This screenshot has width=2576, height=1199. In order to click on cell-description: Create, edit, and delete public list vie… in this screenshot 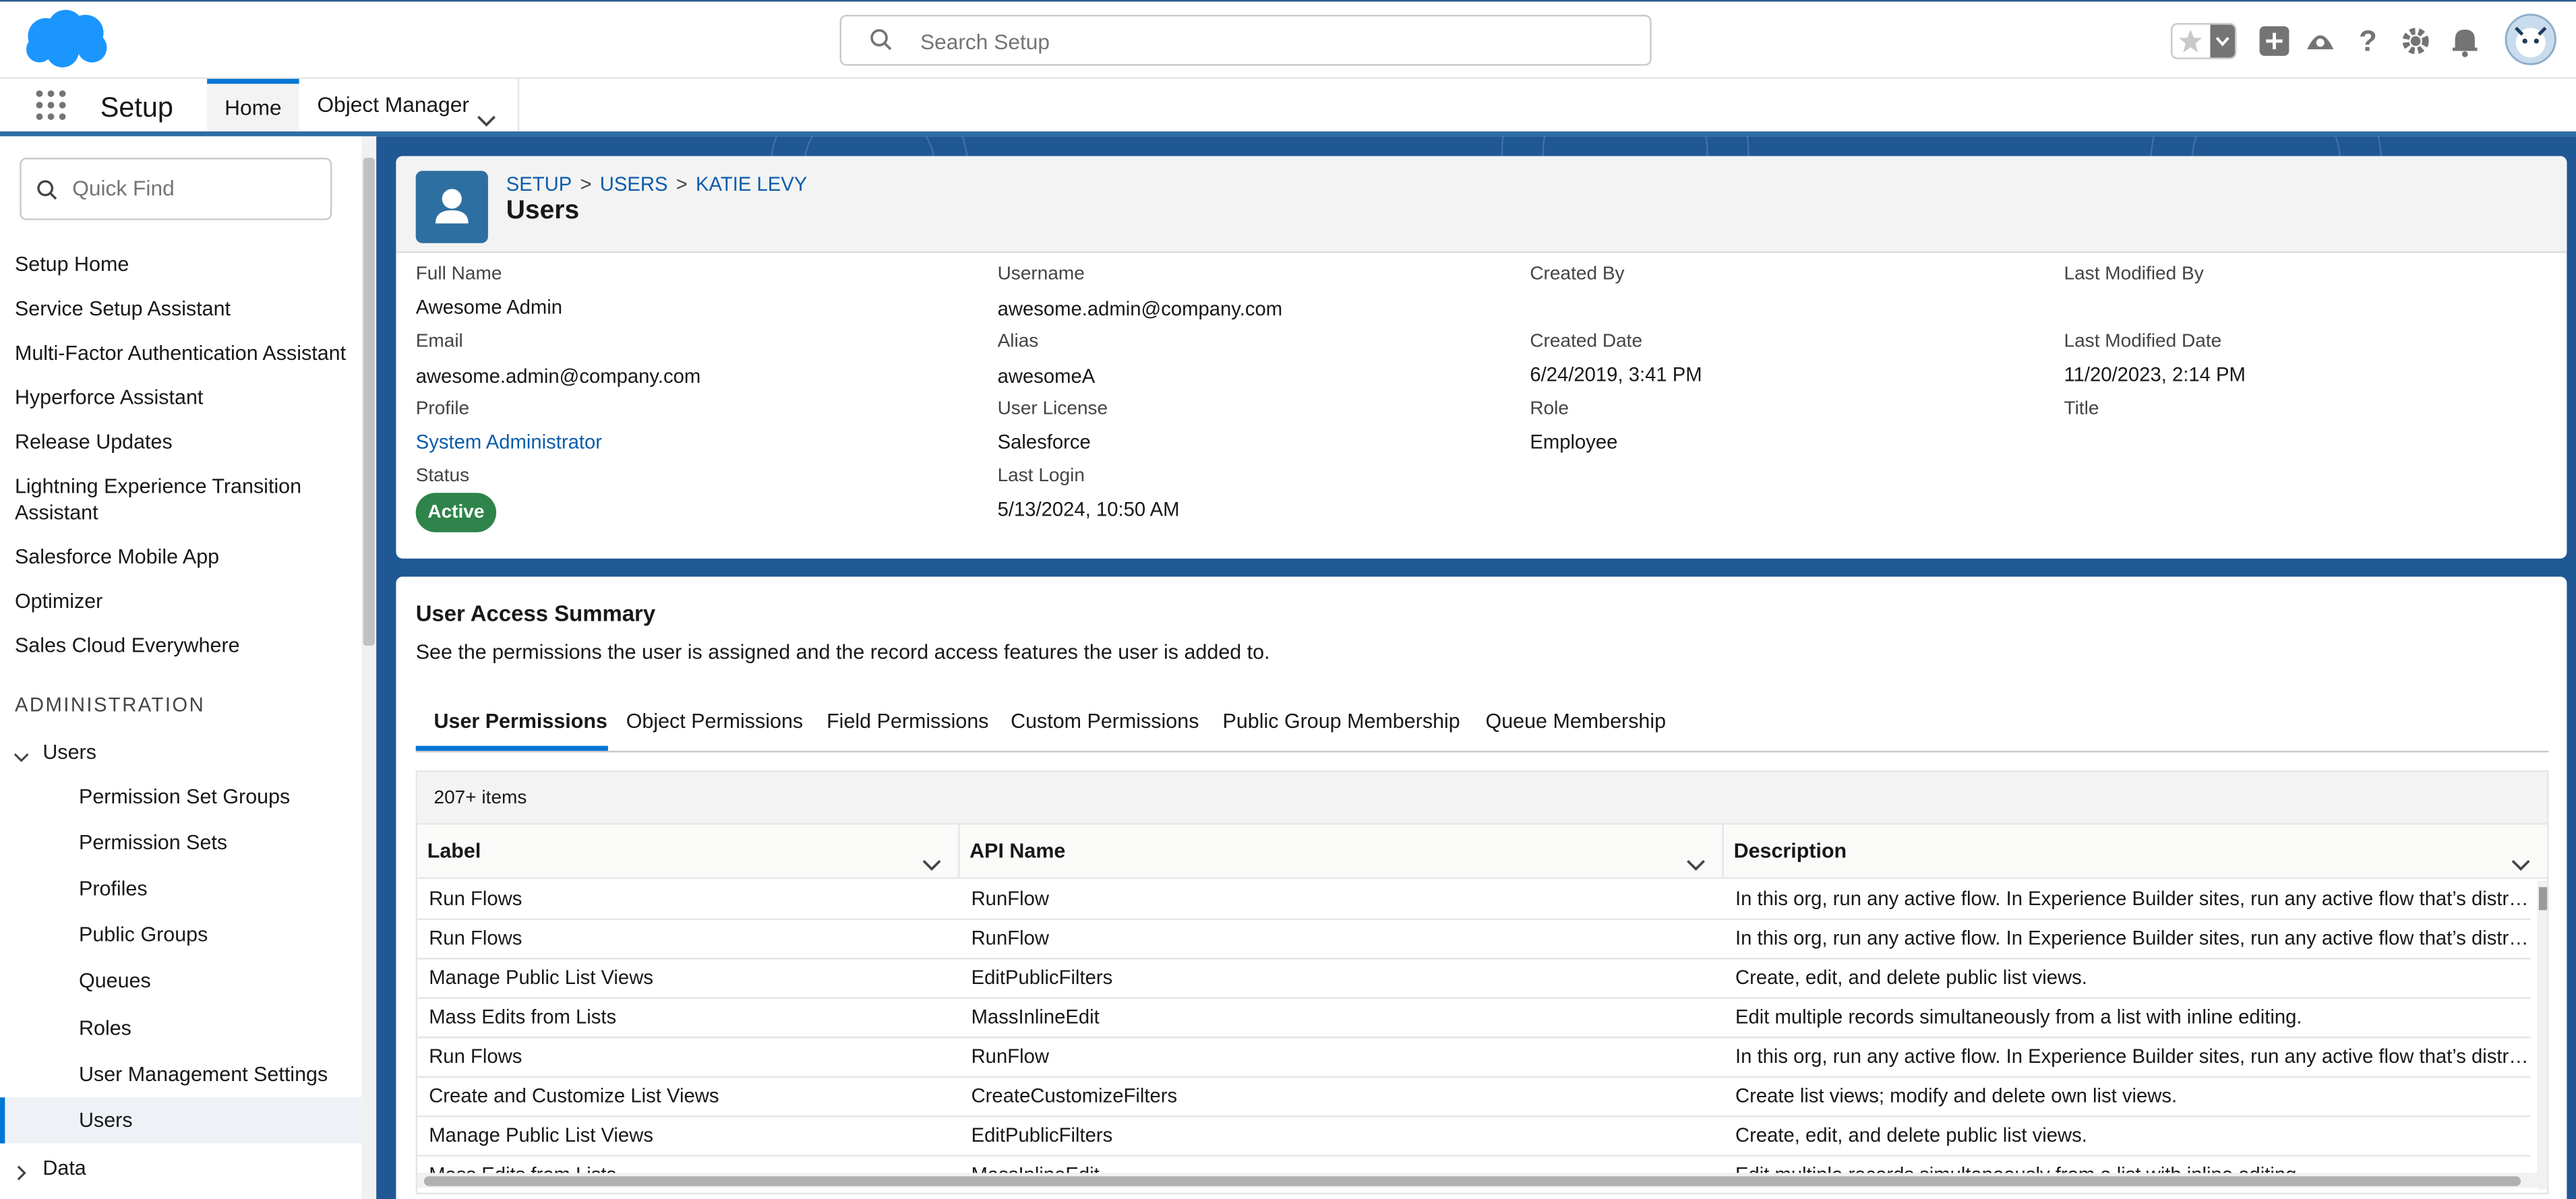, I will do `click(1911, 1135)`.